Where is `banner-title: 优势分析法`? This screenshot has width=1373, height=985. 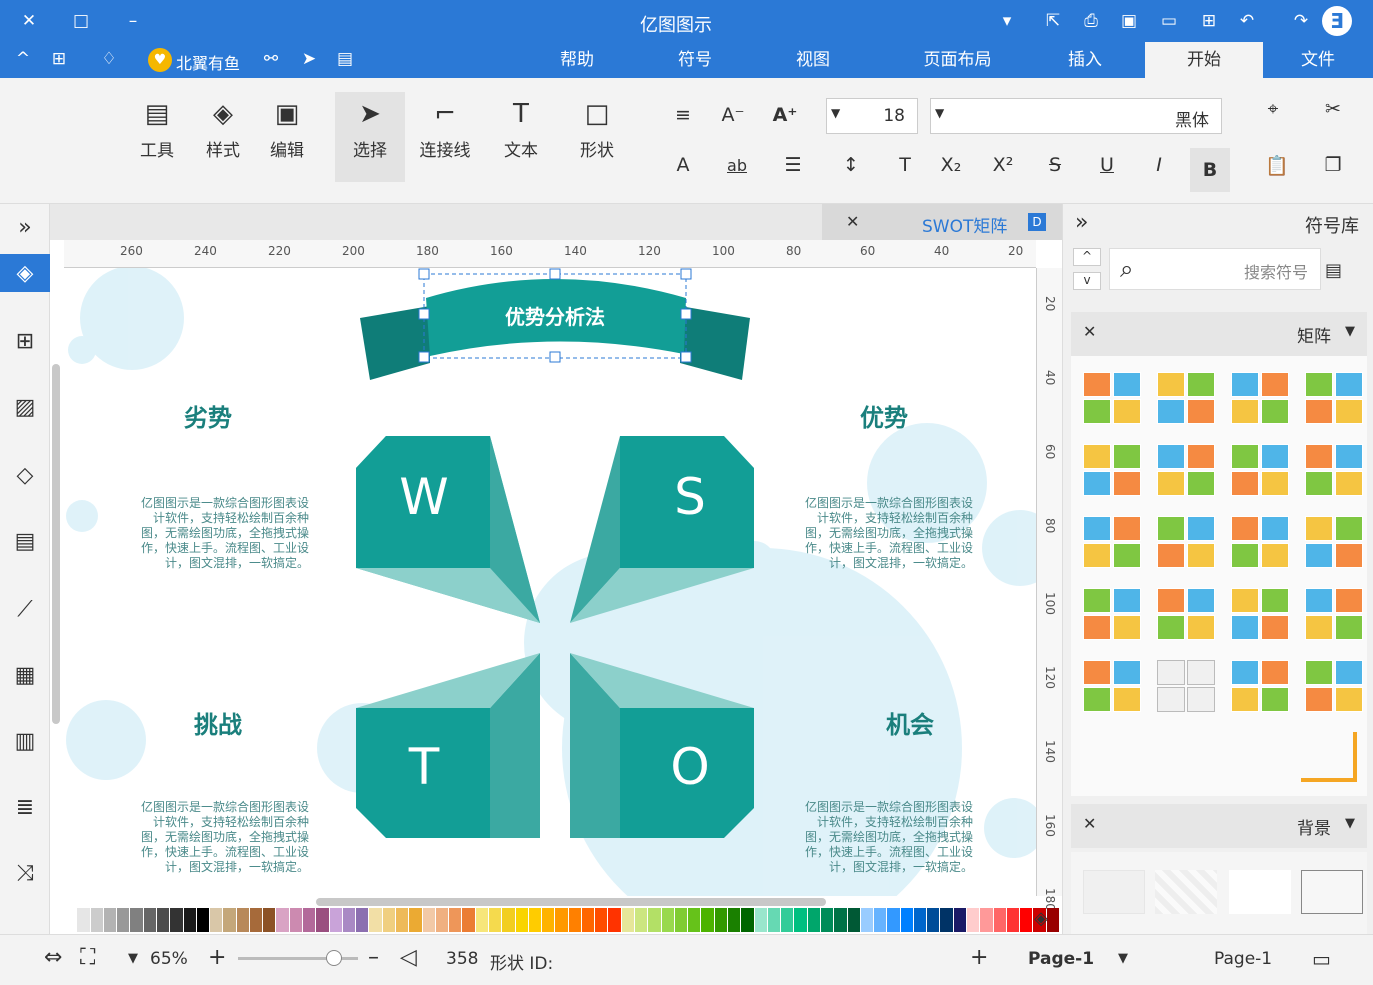
banner-title: 优势分析法 is located at coordinates (555, 315).